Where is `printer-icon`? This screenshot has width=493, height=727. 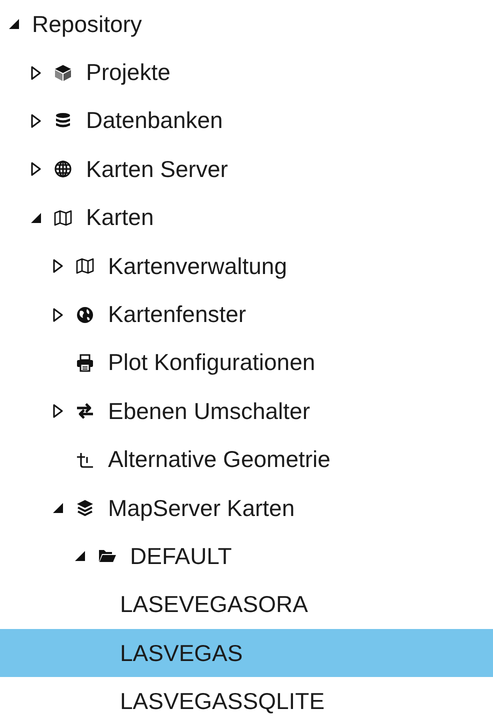
printer-icon is located at coordinates (85, 363).